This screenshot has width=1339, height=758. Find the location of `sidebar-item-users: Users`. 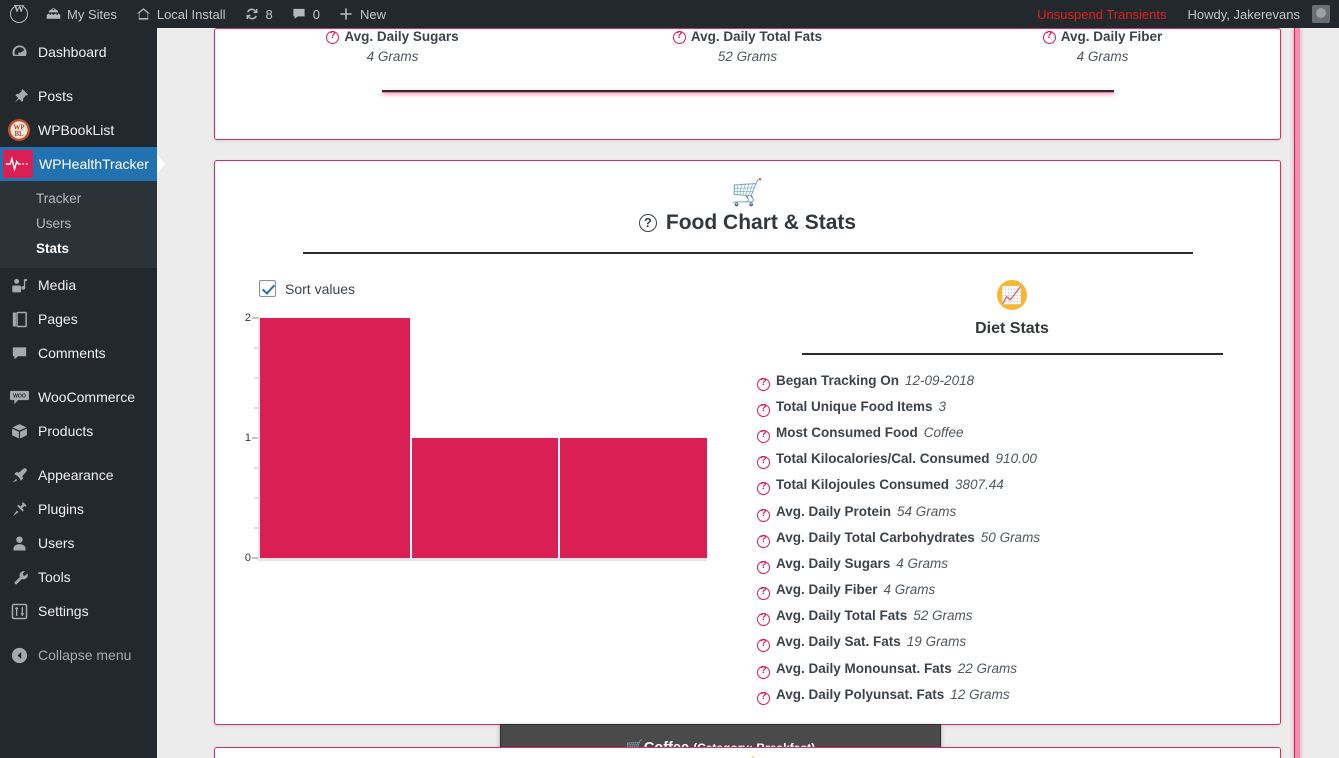

sidebar-item-users: Users is located at coordinates (78, 543).